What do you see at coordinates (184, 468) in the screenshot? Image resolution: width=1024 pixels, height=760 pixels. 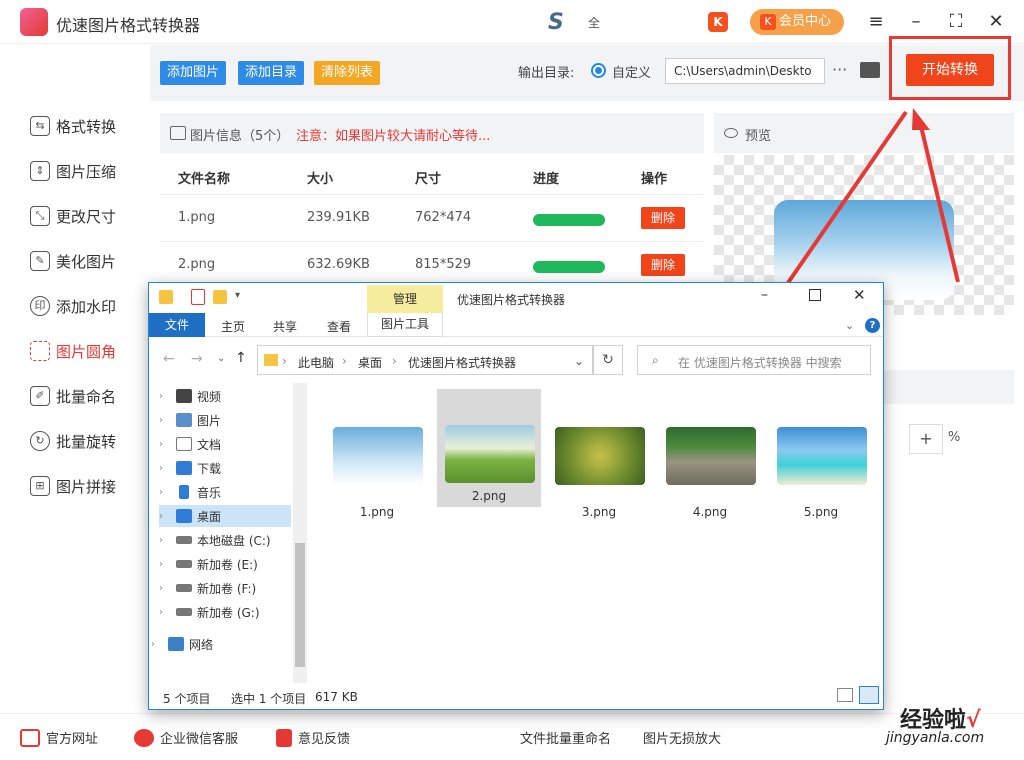 I see `download-icon` at bounding box center [184, 468].